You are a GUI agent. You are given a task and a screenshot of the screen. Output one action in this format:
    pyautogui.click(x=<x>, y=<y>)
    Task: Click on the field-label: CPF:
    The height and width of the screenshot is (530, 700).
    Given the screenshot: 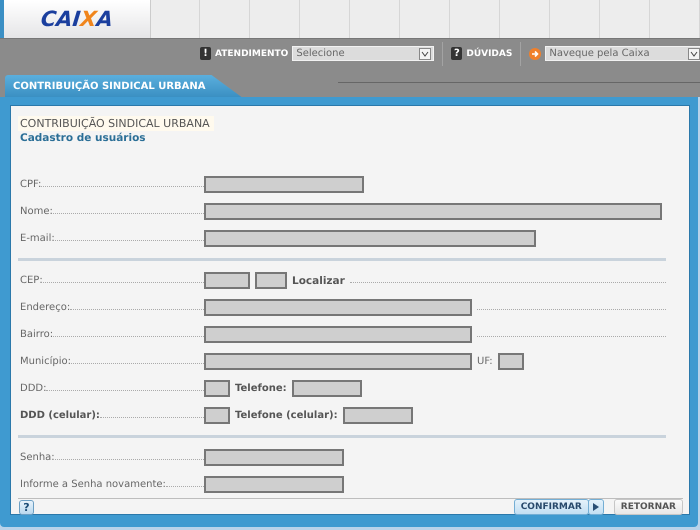 What is the action you would take?
    pyautogui.click(x=30, y=184)
    